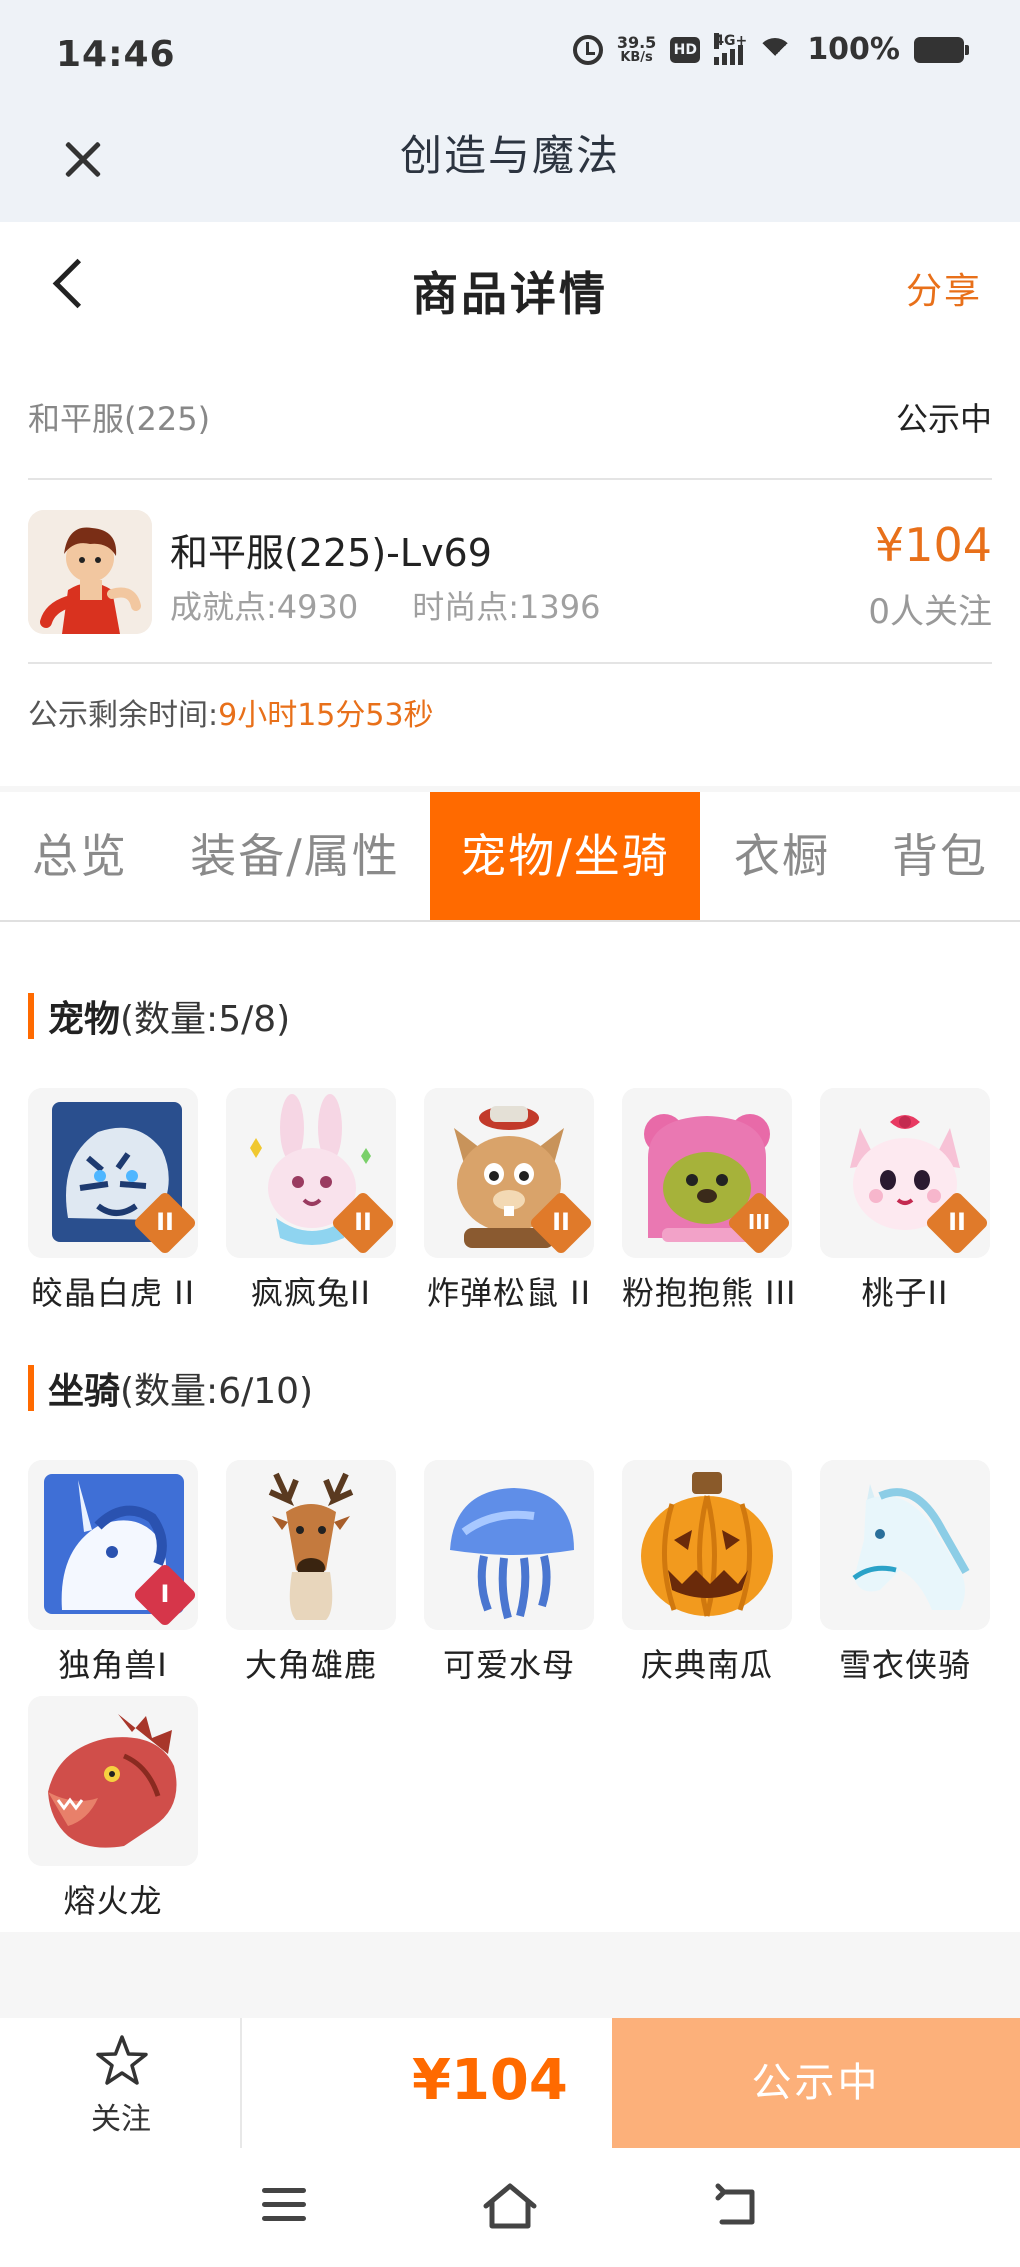 Image resolution: width=1020 pixels, height=2267 pixels. I want to click on mounts-count: (数量:6/10), so click(217, 1391).